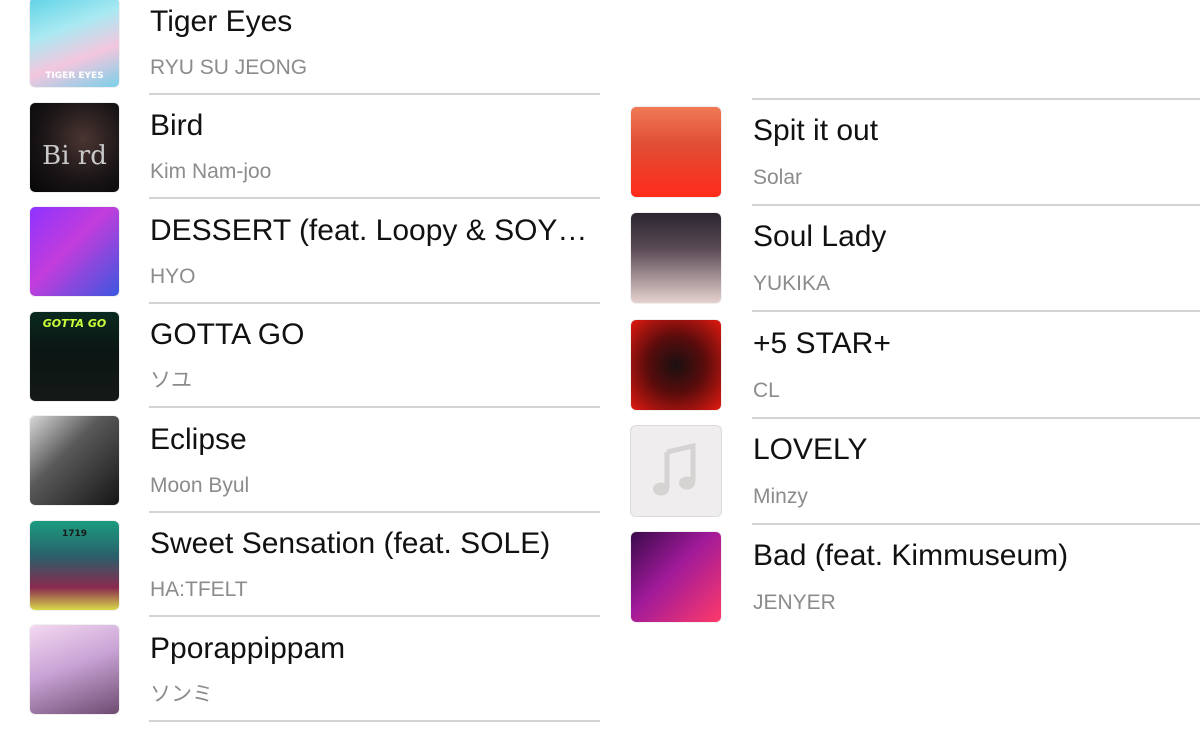  I want to click on track-artist: ソユ, so click(171, 380).